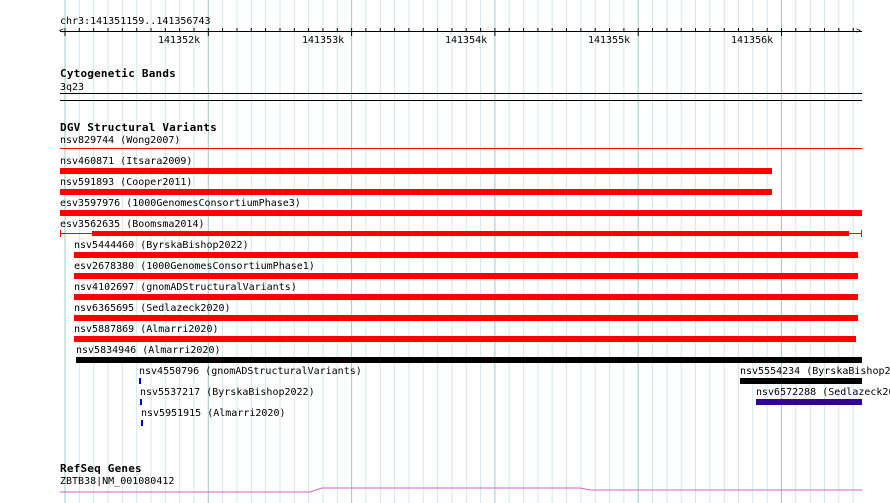  I want to click on sv-label: nsv5834946 (Almarri2020), so click(148, 350).